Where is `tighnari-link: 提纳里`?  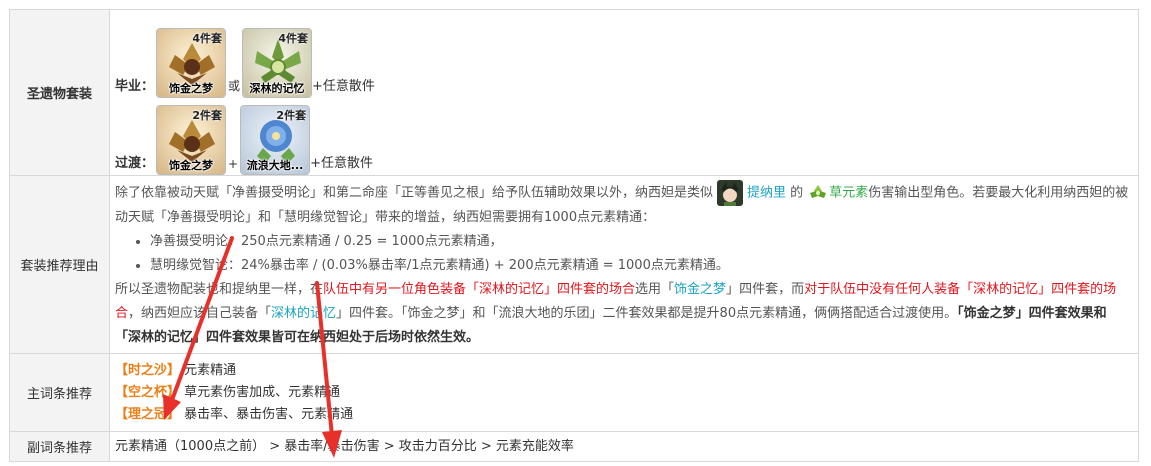 tighnari-link: 提纳里 is located at coordinates (766, 192).